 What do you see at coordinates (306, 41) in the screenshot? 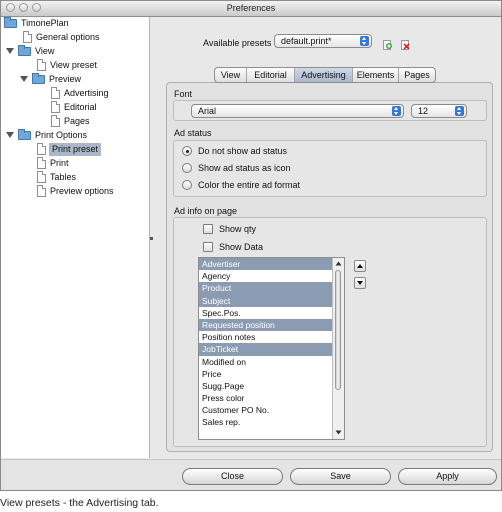
I see `preset-select-value: default.print*` at bounding box center [306, 41].